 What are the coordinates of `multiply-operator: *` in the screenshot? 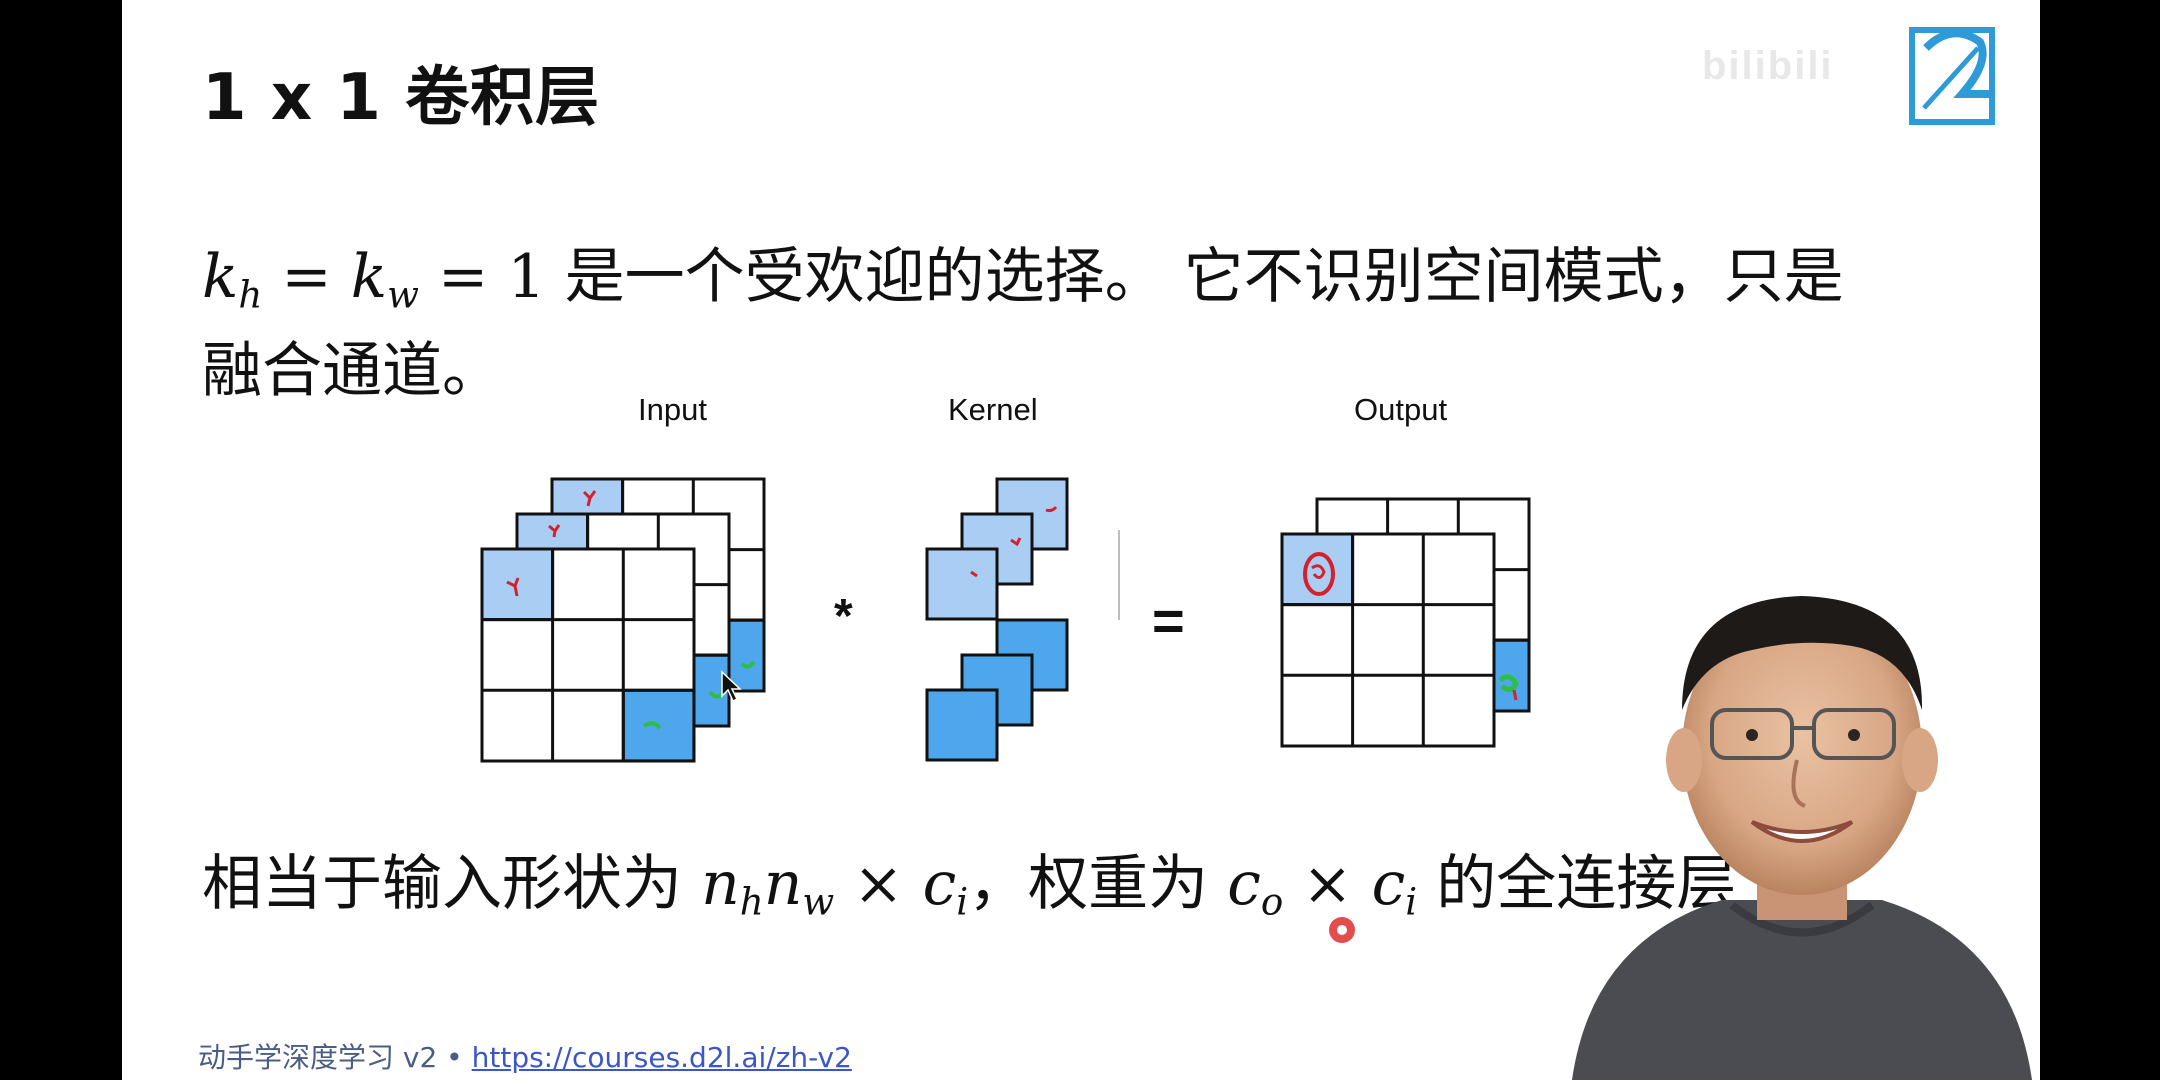 It's located at (843, 616).